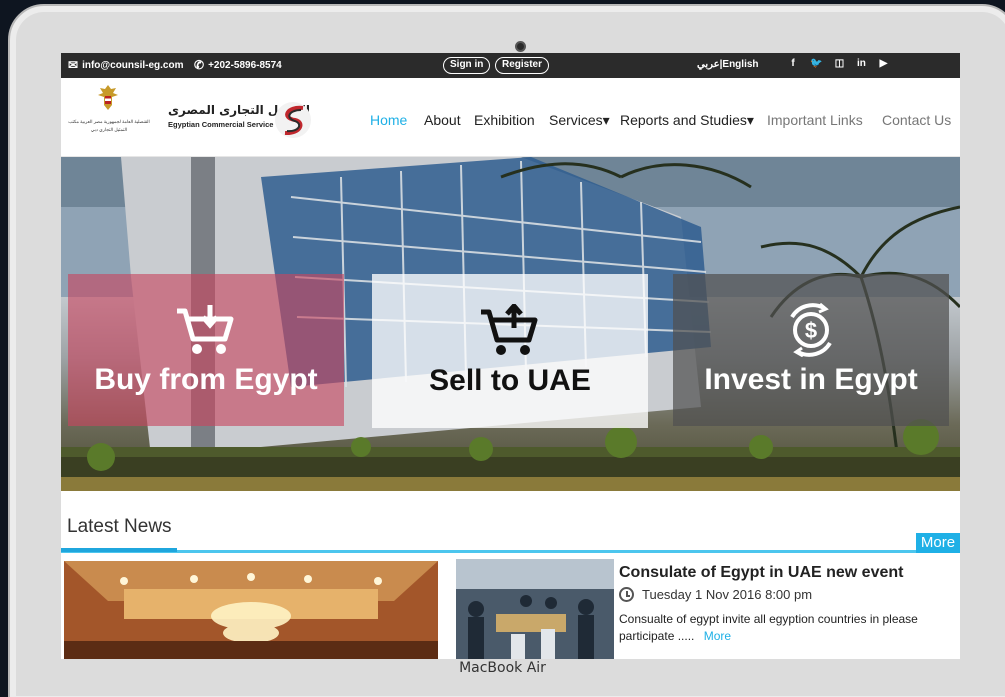  Describe the element at coordinates (761, 573) in the screenshot. I see `news-headline: Consulate of Egypt in UAE new event` at that location.